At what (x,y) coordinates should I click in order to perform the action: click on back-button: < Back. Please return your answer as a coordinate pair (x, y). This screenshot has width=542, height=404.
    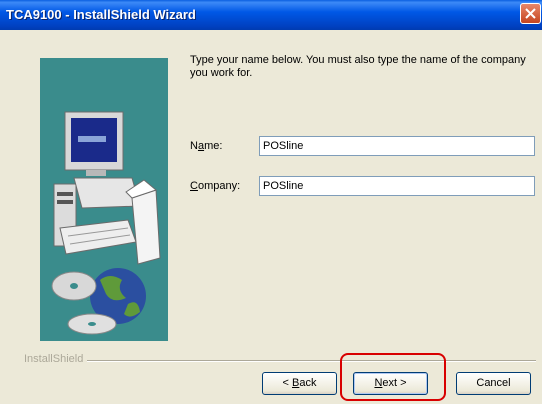
    Looking at the image, I should click on (299, 383).